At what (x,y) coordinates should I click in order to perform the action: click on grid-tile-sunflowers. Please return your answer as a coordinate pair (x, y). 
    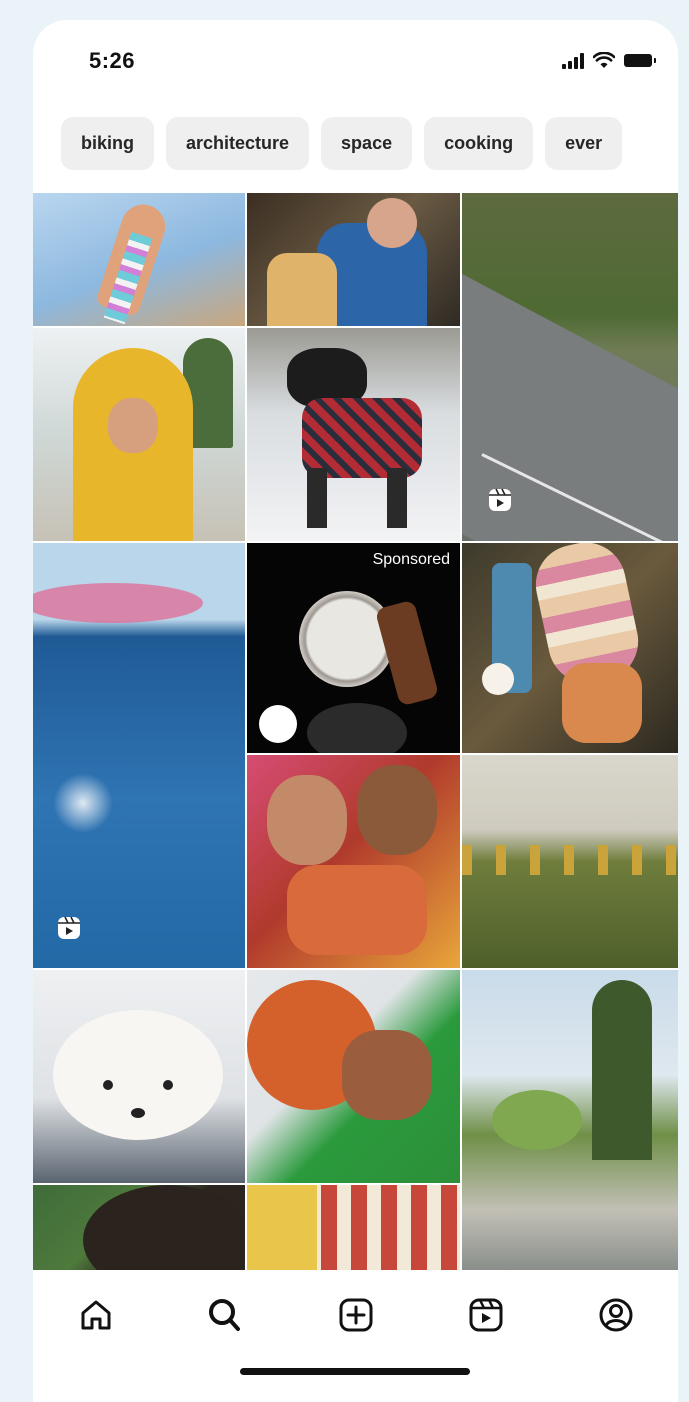
    Looking at the image, I should click on (570, 861).